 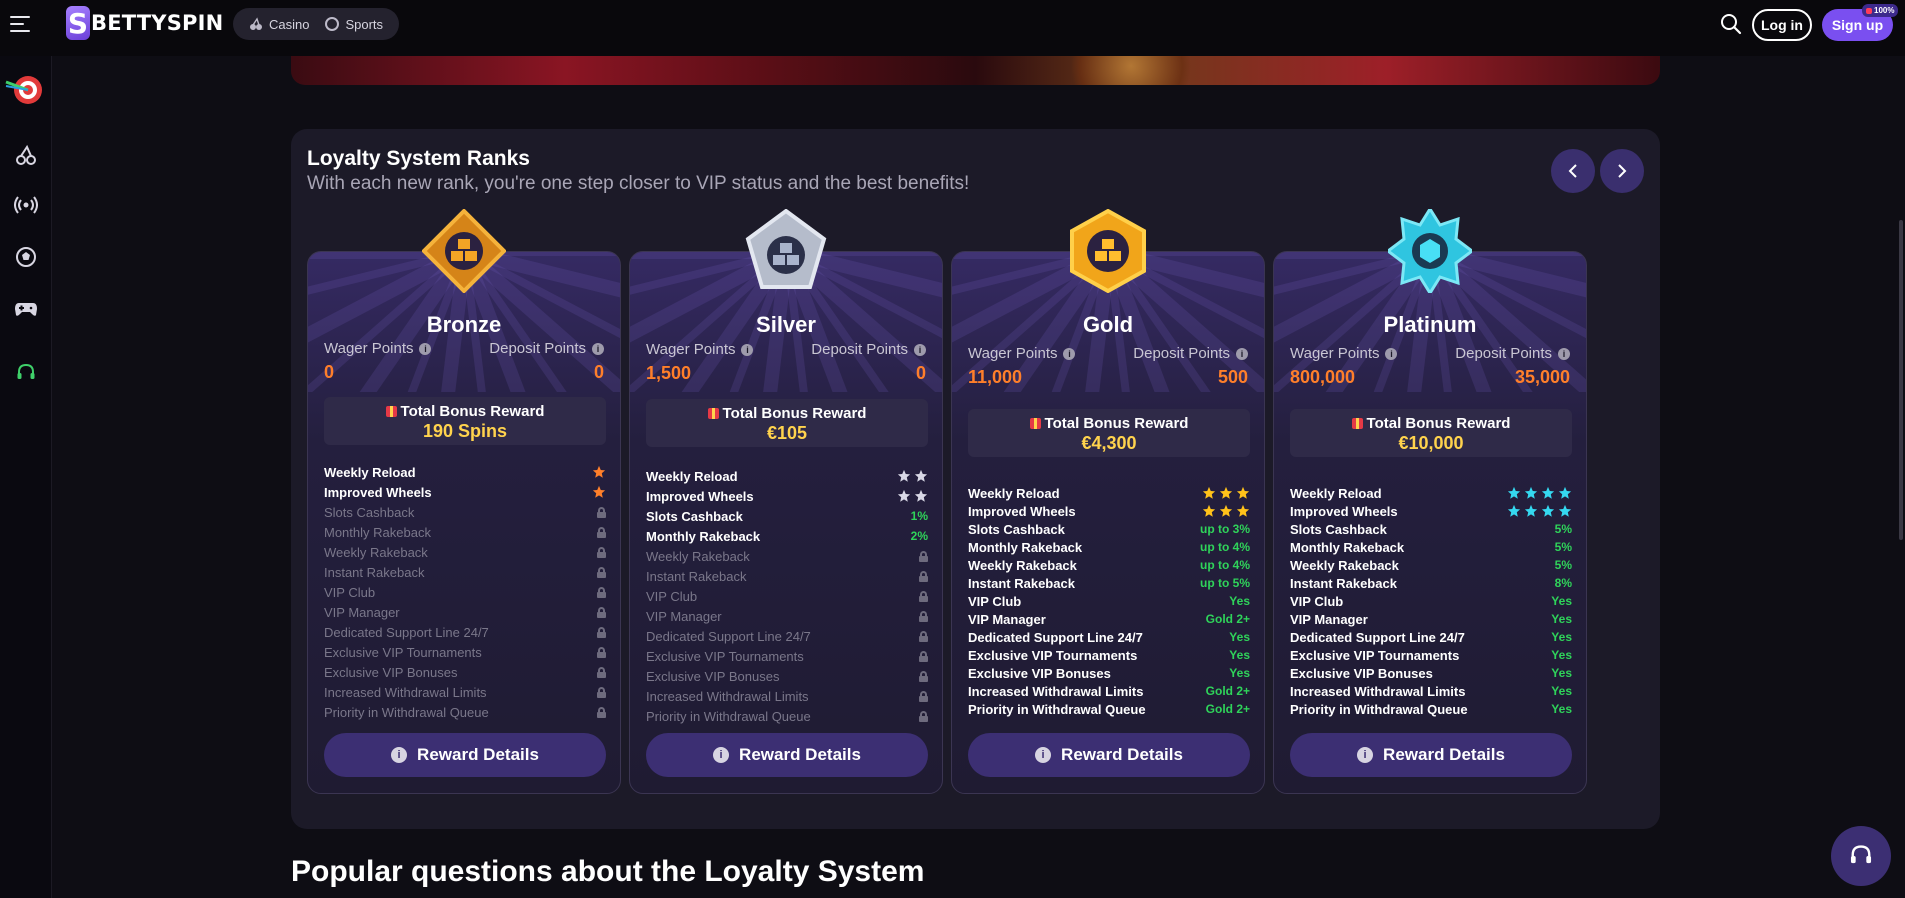 I want to click on sidebar-item-sports, so click(x=26, y=257).